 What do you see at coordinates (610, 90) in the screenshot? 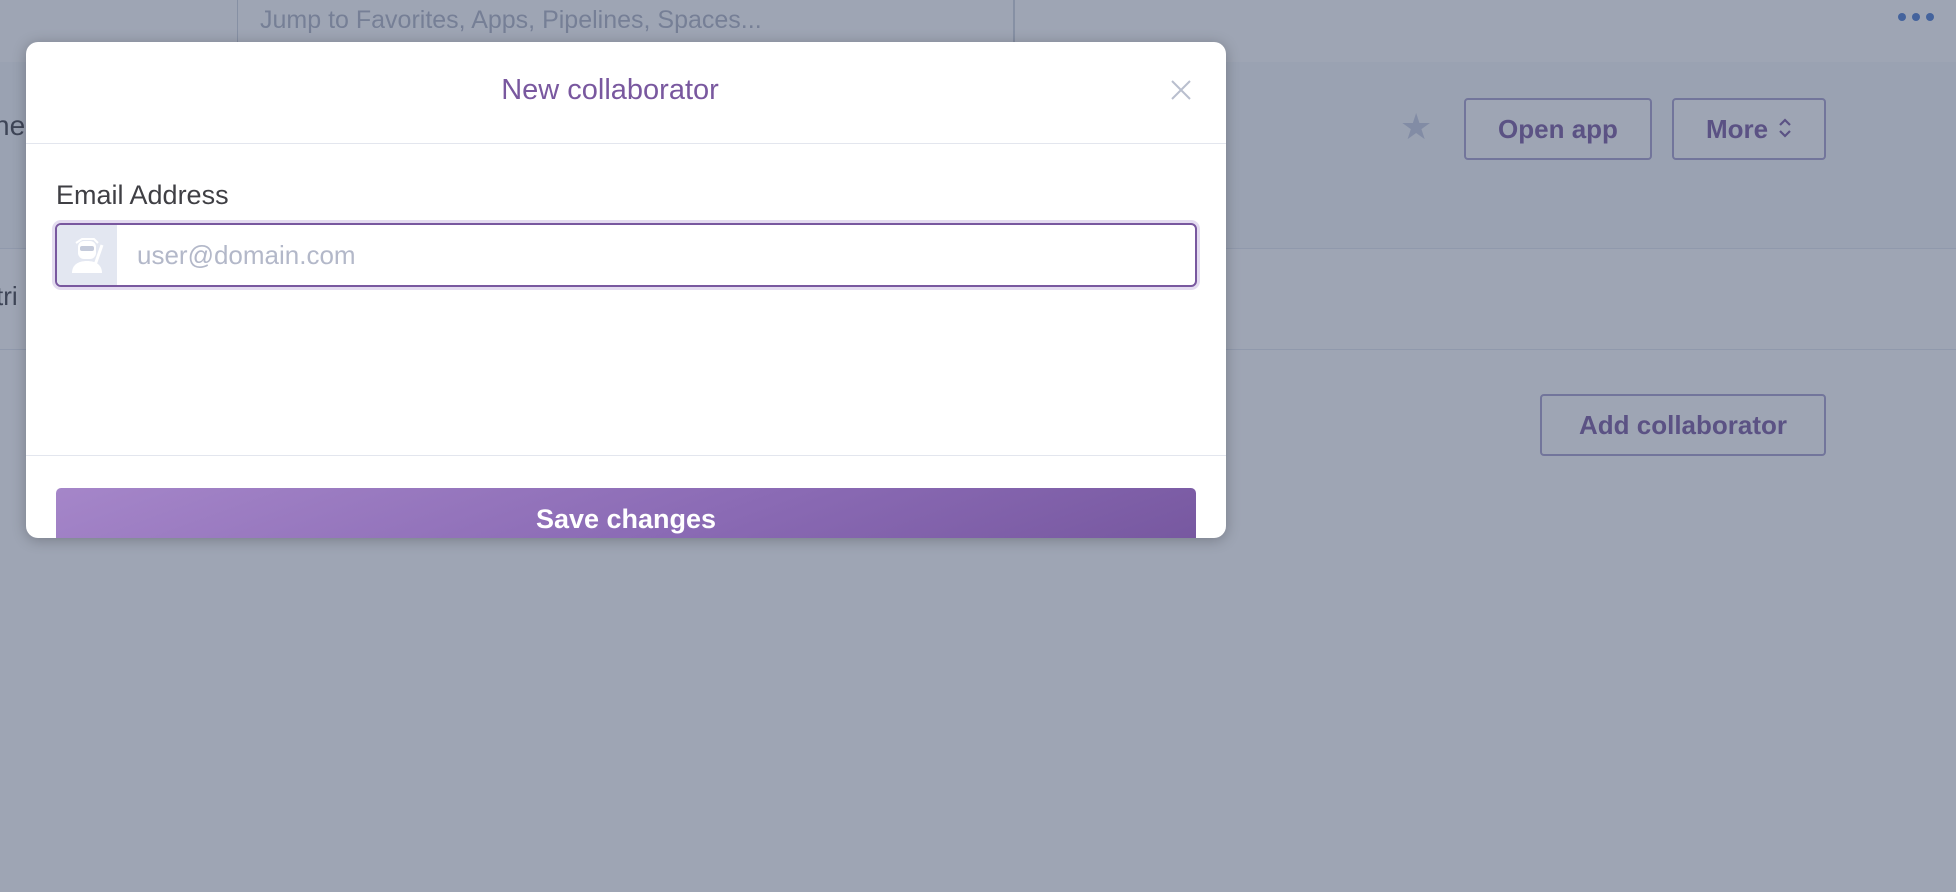
I see `modal-title: New collaborator` at bounding box center [610, 90].